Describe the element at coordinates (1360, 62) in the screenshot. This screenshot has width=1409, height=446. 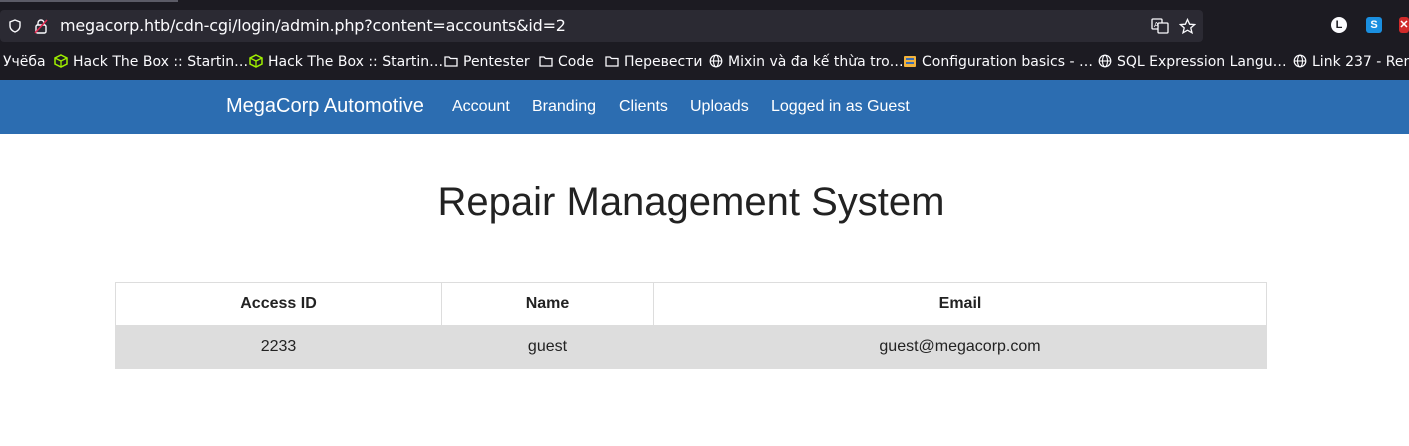
I see `bookmark-label: Link 237 - Rena` at that location.